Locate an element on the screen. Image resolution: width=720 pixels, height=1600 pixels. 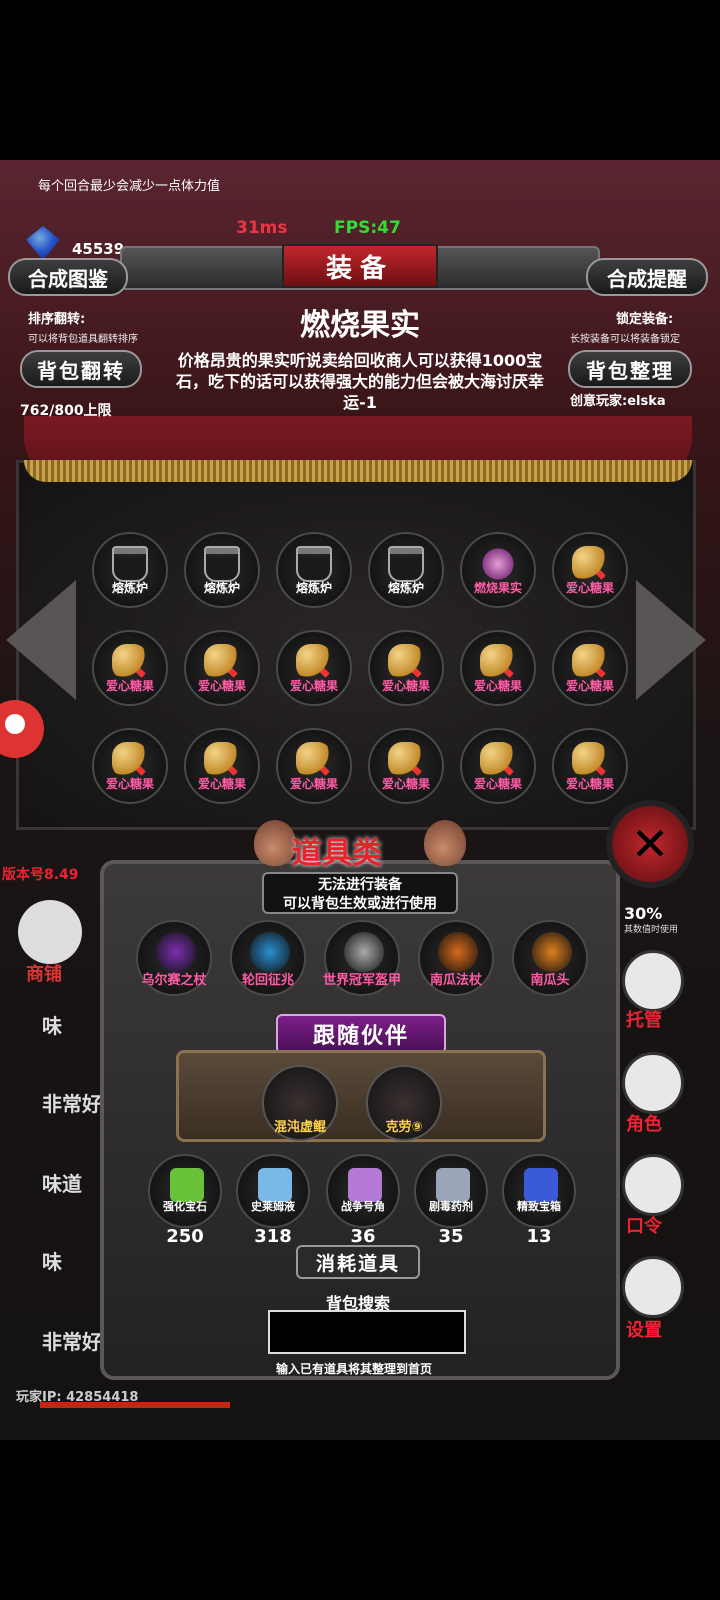
auto-label: 托管 is located at coordinates (644, 1019).